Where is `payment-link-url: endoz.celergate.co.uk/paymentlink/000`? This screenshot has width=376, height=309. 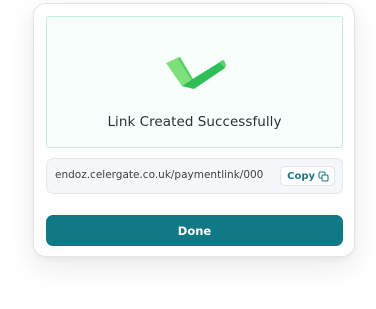
payment-link-url: endoz.celergate.co.uk/paymentlink/000 is located at coordinates (159, 175).